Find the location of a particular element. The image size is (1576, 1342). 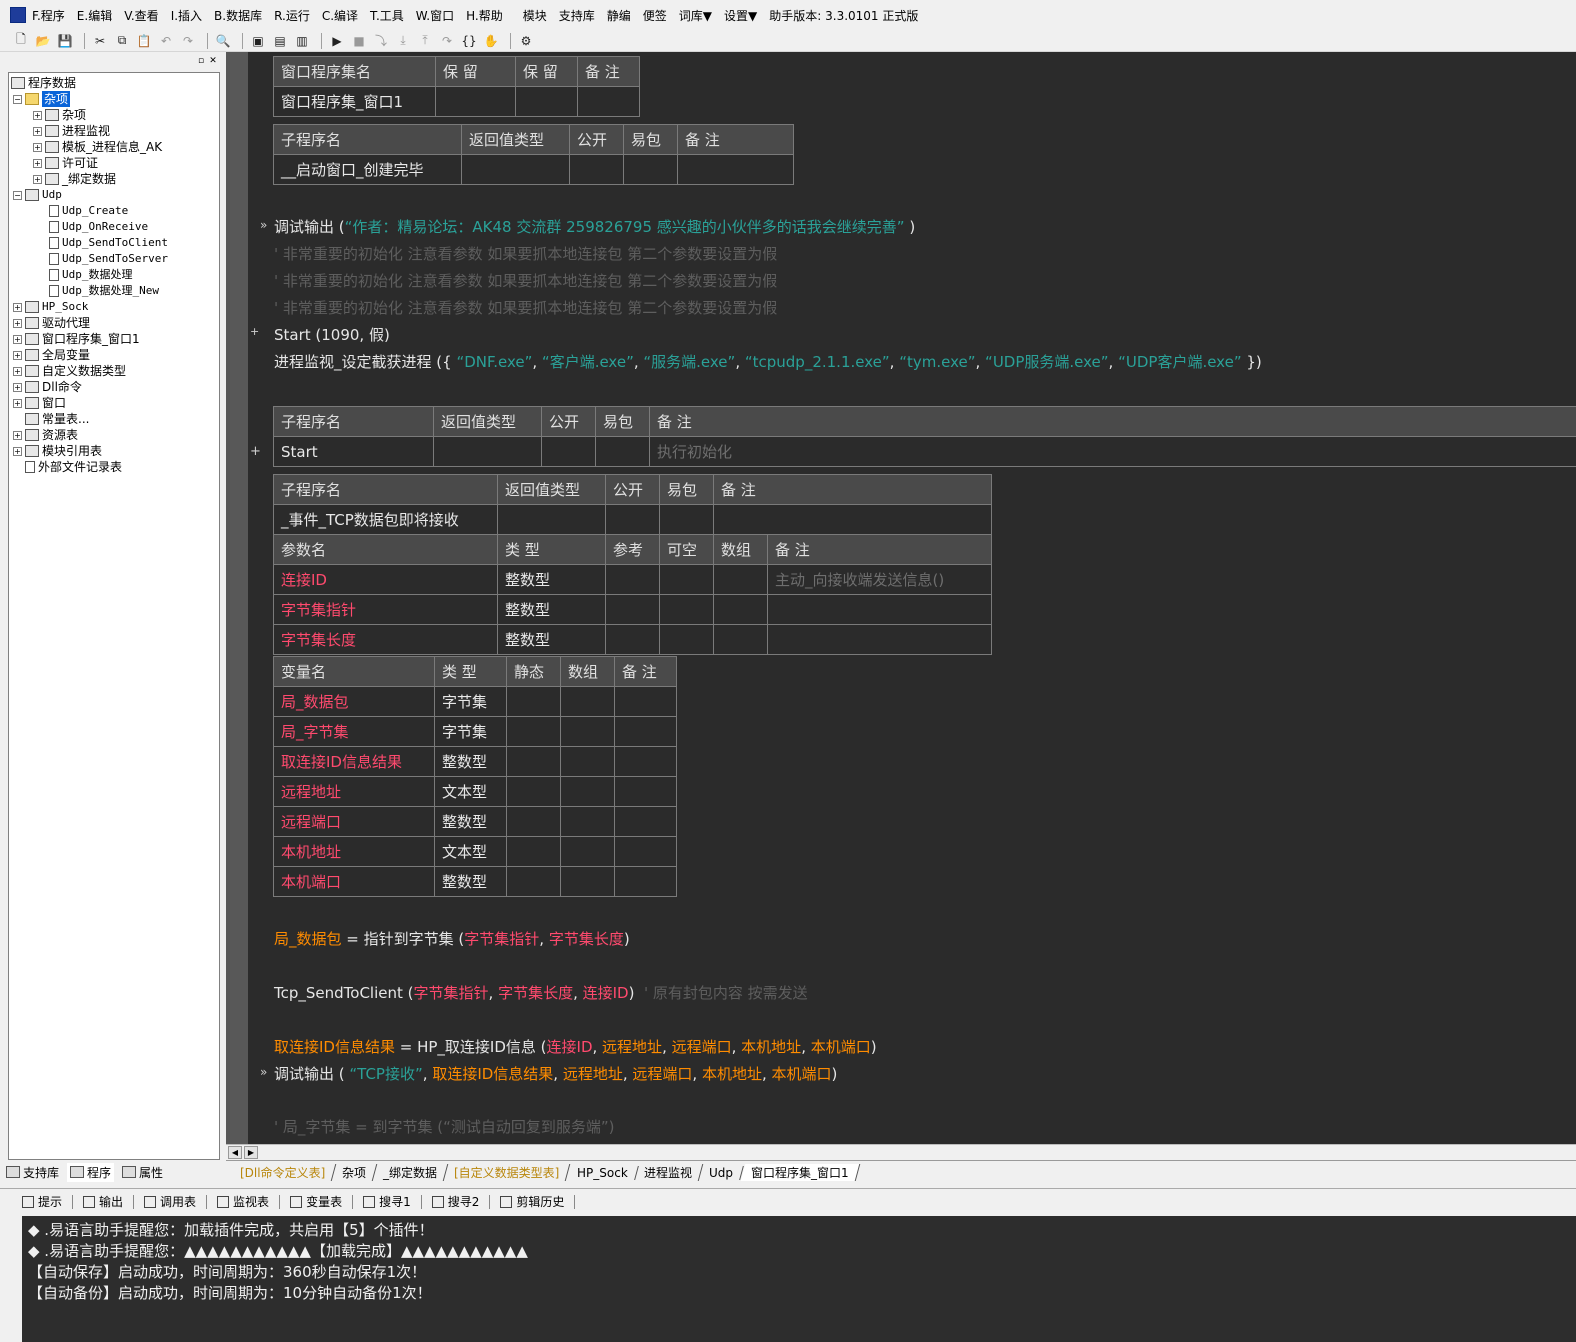

tree-item: + 许可证 is located at coordinates (65, 163).